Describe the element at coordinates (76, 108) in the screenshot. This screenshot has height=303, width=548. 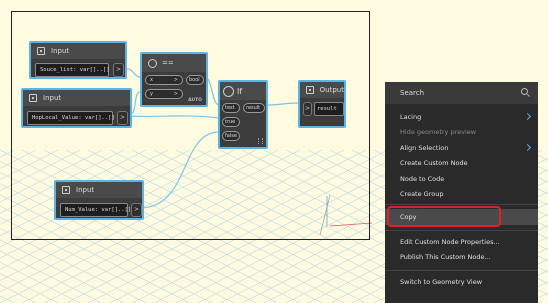
I see `input-node-hoplocal-value: Input HopLocal_Value: var[]..[] >` at that location.